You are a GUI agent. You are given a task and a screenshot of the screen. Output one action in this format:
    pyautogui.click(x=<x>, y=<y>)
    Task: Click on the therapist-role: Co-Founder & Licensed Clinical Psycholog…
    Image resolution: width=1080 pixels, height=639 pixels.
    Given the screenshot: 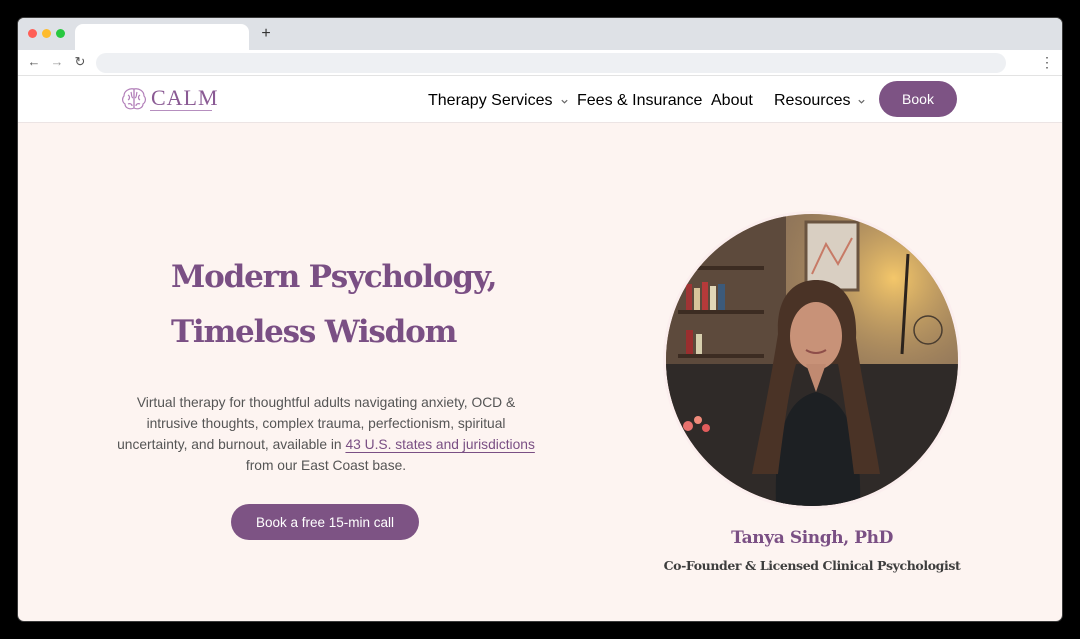 What is the action you would take?
    pyautogui.click(x=812, y=565)
    